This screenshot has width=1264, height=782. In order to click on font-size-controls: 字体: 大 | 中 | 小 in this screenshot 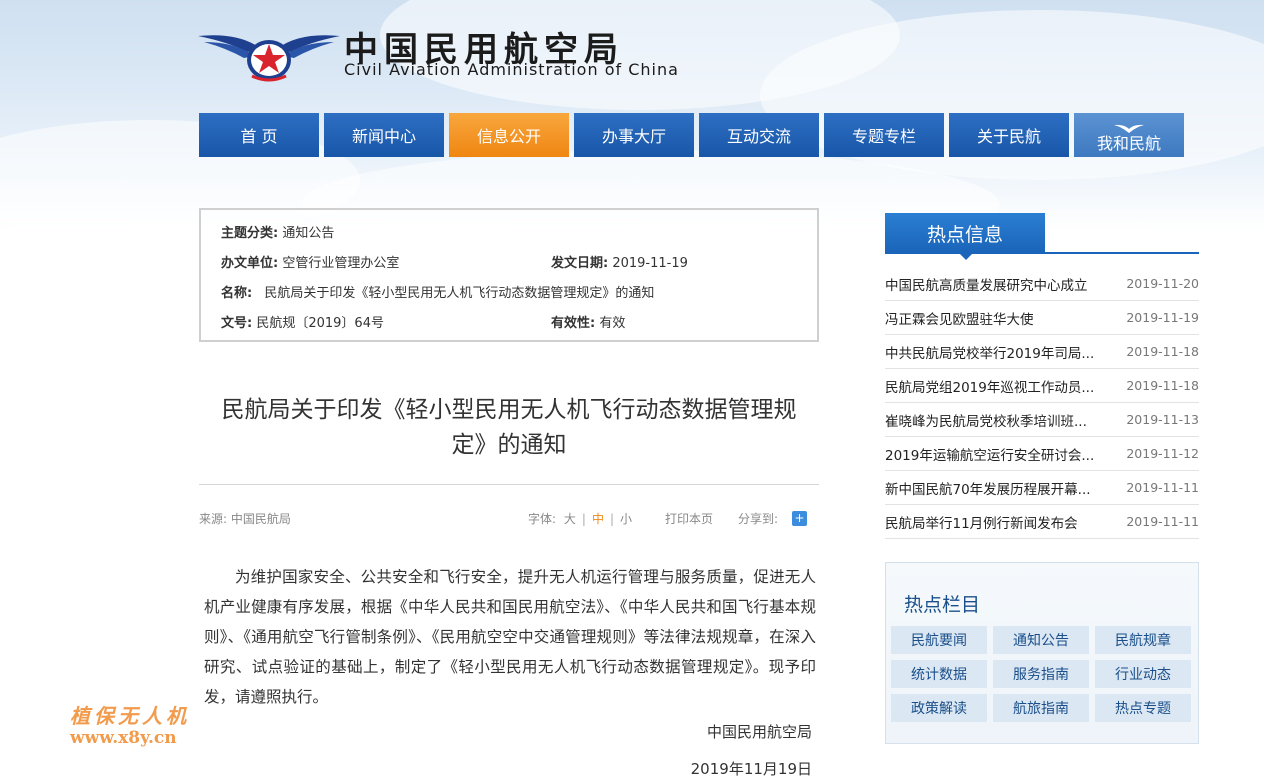, I will do `click(580, 519)`.